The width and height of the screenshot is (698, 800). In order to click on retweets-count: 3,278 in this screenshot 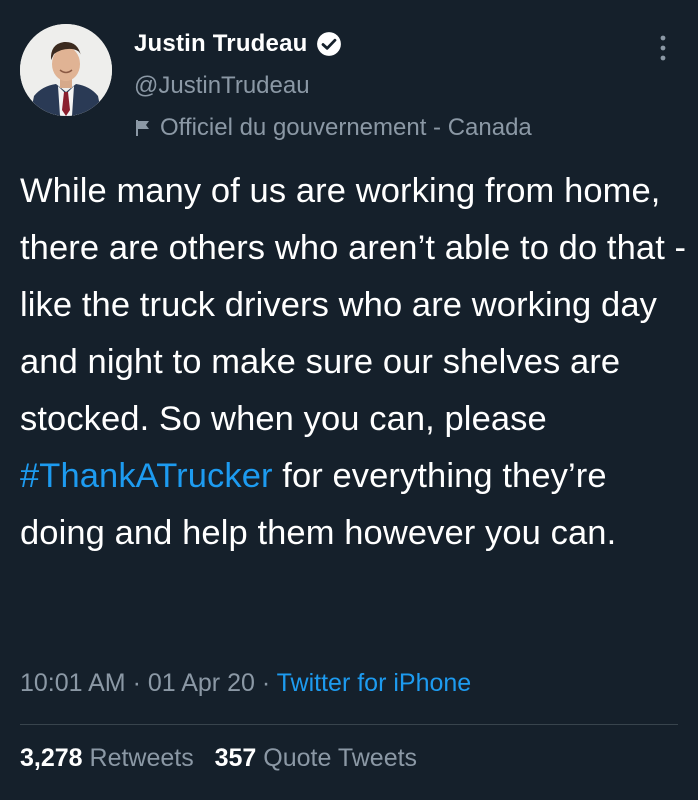, I will do `click(51, 758)`.